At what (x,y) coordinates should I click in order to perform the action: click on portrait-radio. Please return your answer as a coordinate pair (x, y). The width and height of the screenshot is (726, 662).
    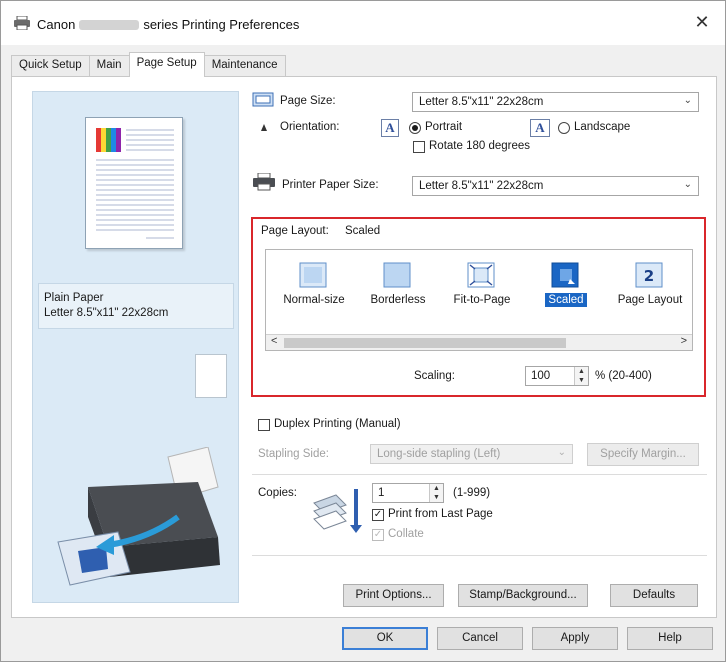
    Looking at the image, I should click on (415, 128).